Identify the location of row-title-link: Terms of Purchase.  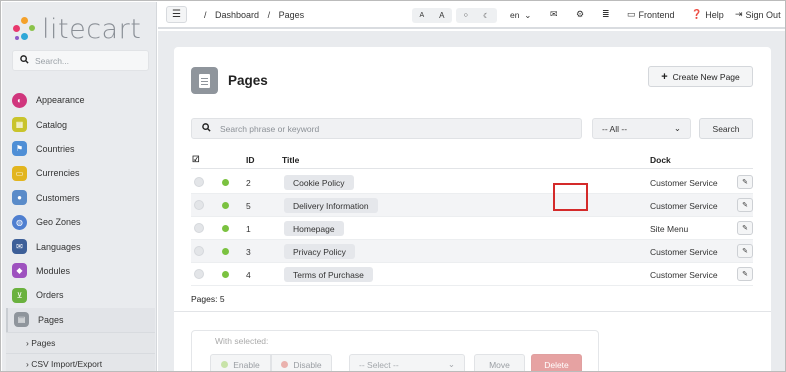
(328, 274).